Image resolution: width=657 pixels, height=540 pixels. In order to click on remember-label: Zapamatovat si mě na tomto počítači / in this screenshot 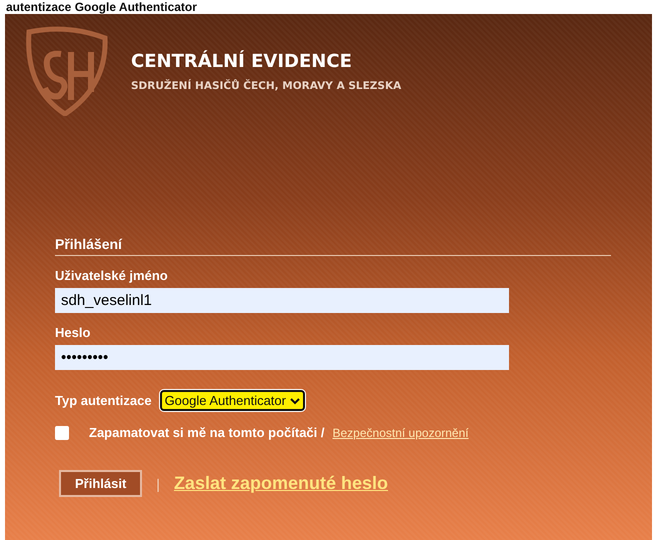, I will do `click(206, 432)`.